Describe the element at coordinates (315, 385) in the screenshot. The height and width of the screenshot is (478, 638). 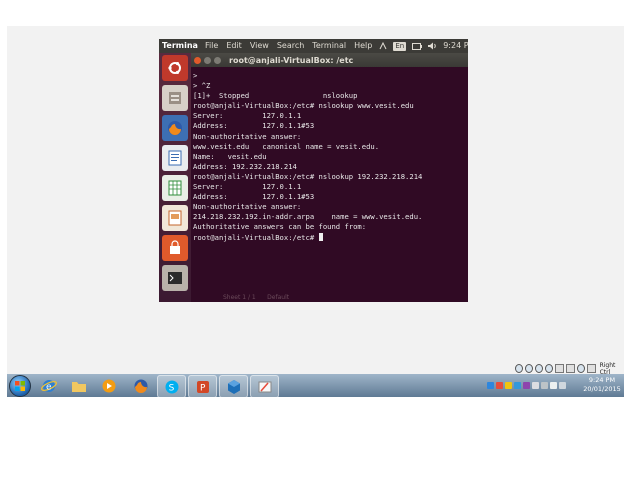
I see `windows-taskbar: e S P 9:24 PM 20/01/2015` at that location.